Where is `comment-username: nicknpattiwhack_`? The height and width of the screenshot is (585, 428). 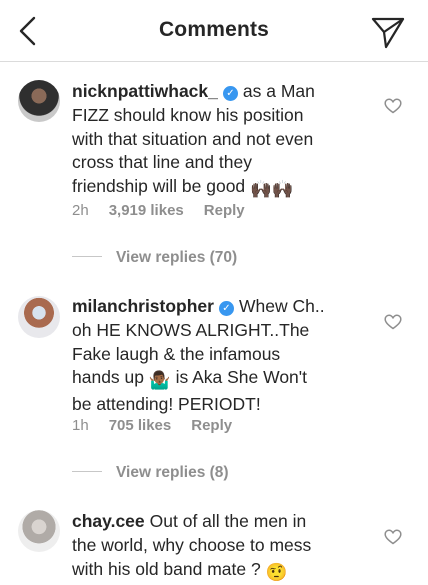
comment-username: nicknpattiwhack_ is located at coordinates (145, 91).